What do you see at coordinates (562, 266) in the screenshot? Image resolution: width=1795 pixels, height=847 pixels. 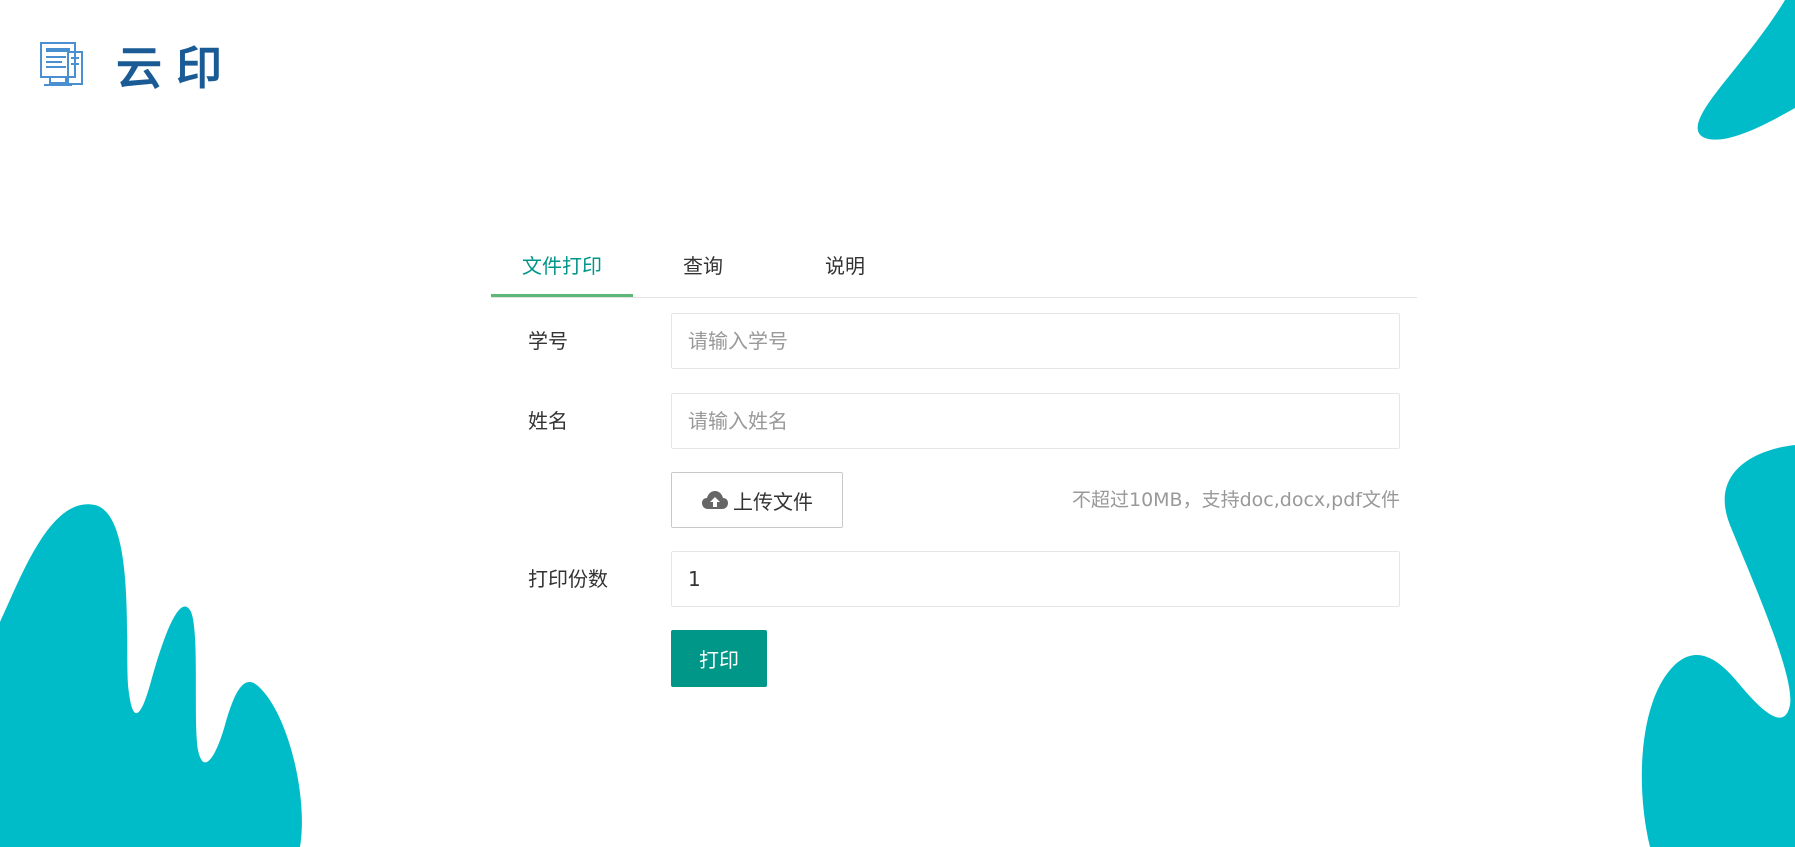 I see `tab-file-print: 文件打印` at bounding box center [562, 266].